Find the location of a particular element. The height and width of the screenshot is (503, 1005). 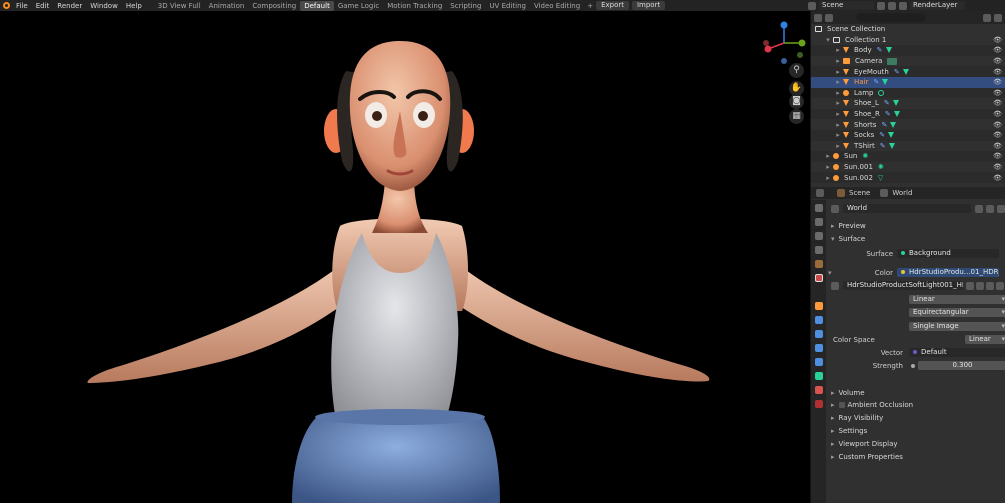

scene-icon is located at coordinates (812, 5).